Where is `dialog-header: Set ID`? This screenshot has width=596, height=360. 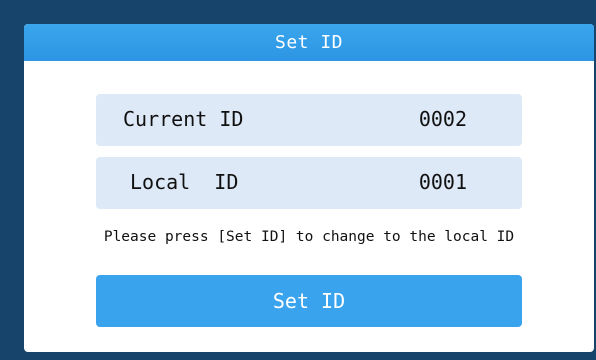
dialog-header: Set ID is located at coordinates (309, 42).